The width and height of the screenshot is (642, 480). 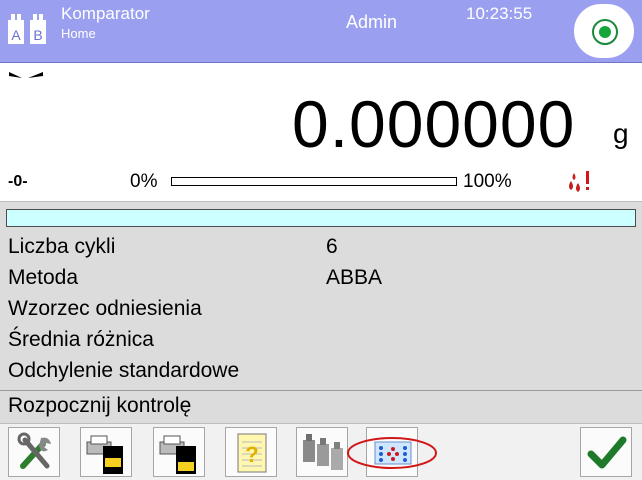 What do you see at coordinates (144, 181) in the screenshot?
I see `range-min-label: 0%` at bounding box center [144, 181].